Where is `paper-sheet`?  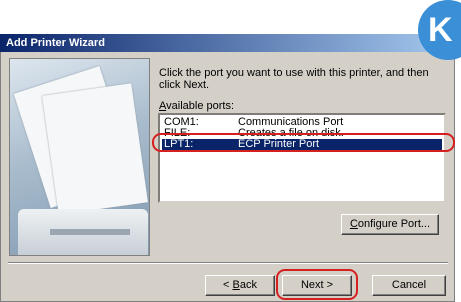 paper-sheet is located at coordinates (95, 149).